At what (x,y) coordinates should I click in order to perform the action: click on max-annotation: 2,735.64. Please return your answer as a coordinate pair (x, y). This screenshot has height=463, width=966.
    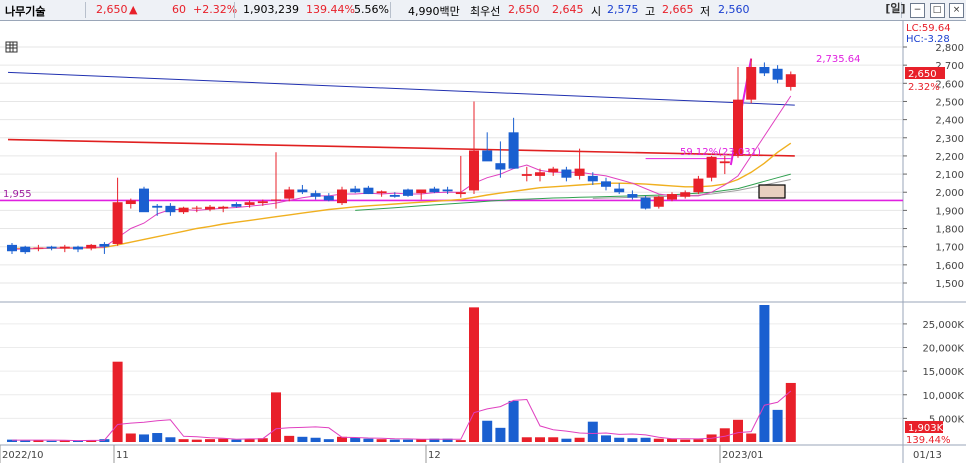
    Looking at the image, I should click on (838, 59).